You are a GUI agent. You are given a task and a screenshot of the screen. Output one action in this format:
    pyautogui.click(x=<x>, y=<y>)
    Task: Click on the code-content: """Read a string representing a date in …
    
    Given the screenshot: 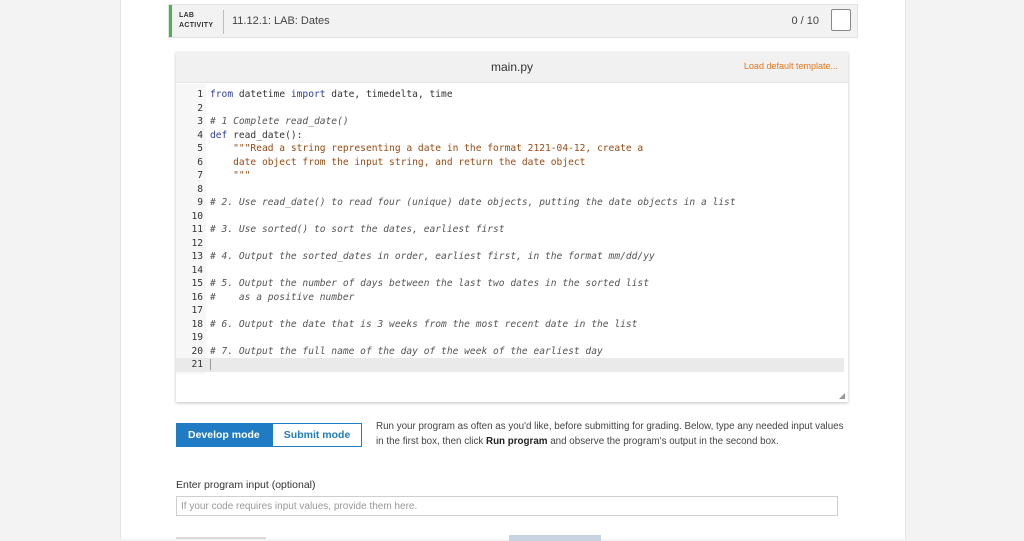 What is the action you would take?
    pyautogui.click(x=426, y=149)
    